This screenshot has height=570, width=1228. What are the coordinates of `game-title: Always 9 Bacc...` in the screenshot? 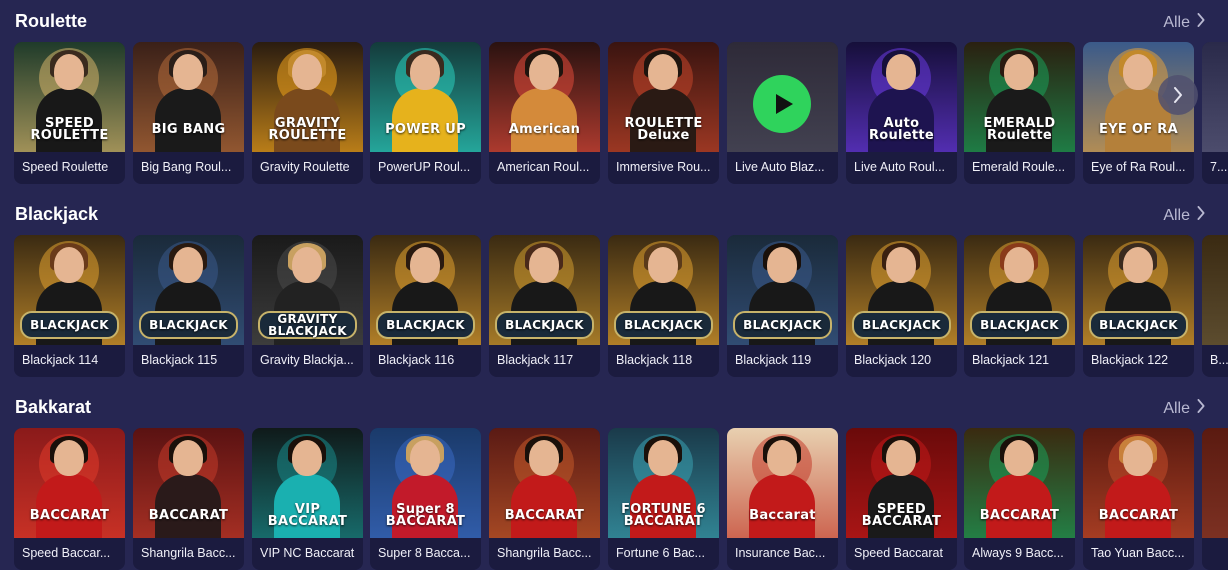 It's located at (1018, 553).